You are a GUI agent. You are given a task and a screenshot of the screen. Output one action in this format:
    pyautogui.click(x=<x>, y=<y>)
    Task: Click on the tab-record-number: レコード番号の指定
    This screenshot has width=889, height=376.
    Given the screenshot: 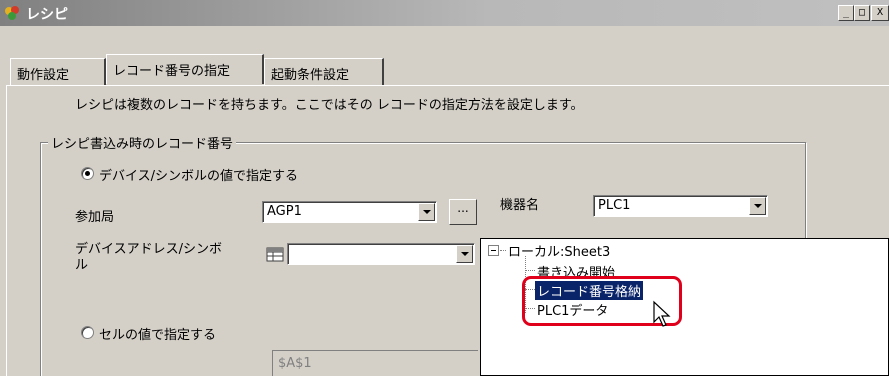 What is the action you would take?
    pyautogui.click(x=185, y=69)
    